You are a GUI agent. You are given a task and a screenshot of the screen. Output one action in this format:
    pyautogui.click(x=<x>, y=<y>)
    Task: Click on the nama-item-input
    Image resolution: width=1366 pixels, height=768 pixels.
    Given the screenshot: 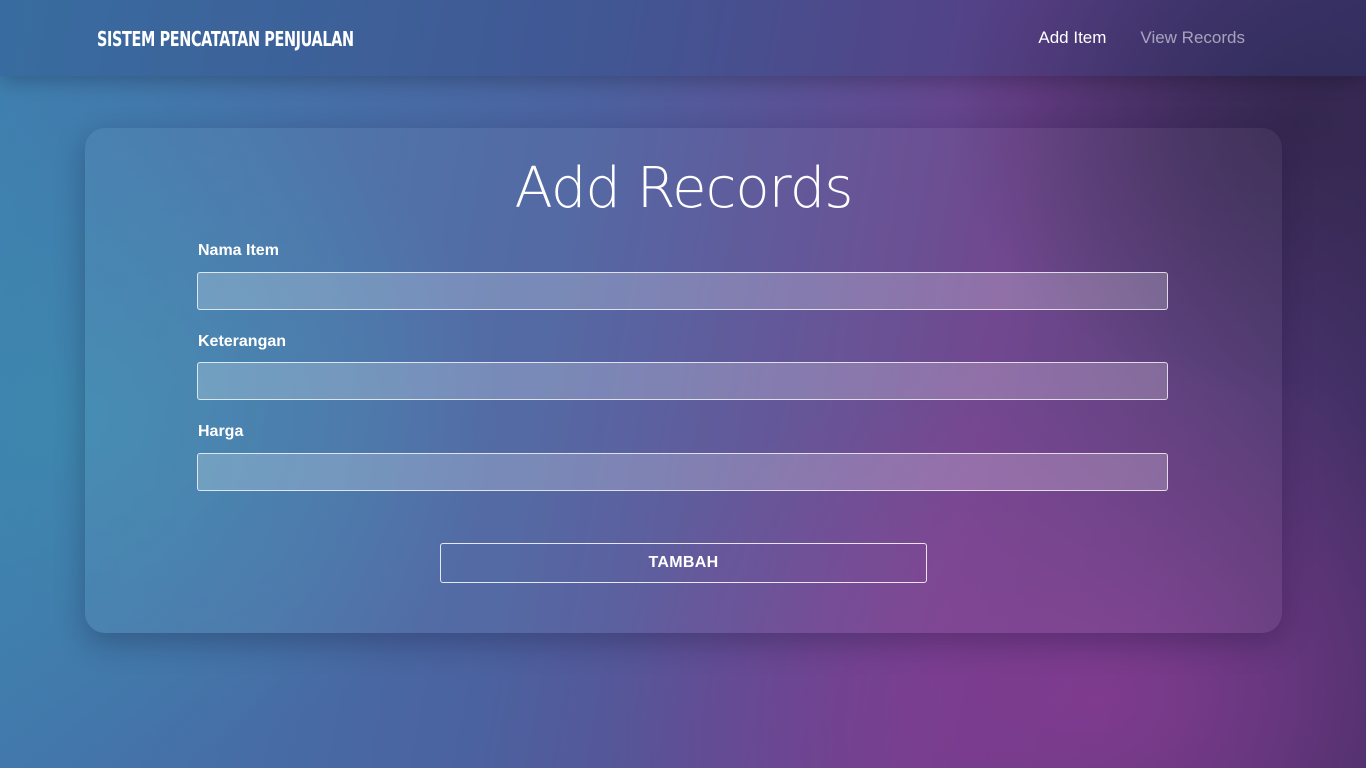 What is the action you would take?
    pyautogui.click(x=682, y=291)
    